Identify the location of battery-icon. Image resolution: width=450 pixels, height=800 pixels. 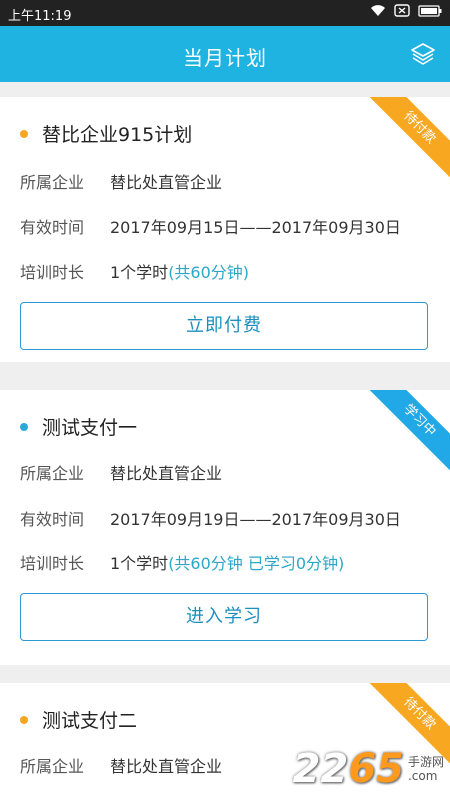
(430, 10).